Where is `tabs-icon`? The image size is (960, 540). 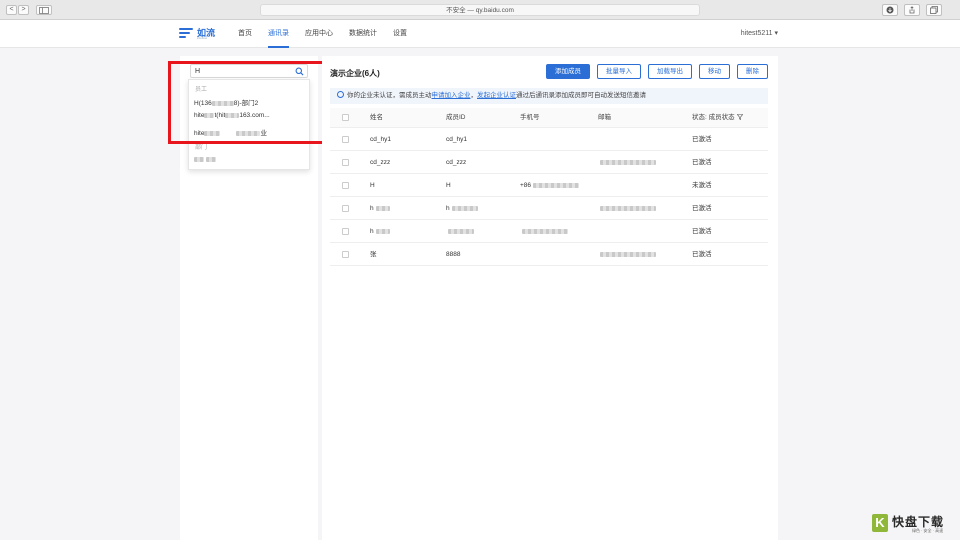
tabs-icon is located at coordinates (934, 10).